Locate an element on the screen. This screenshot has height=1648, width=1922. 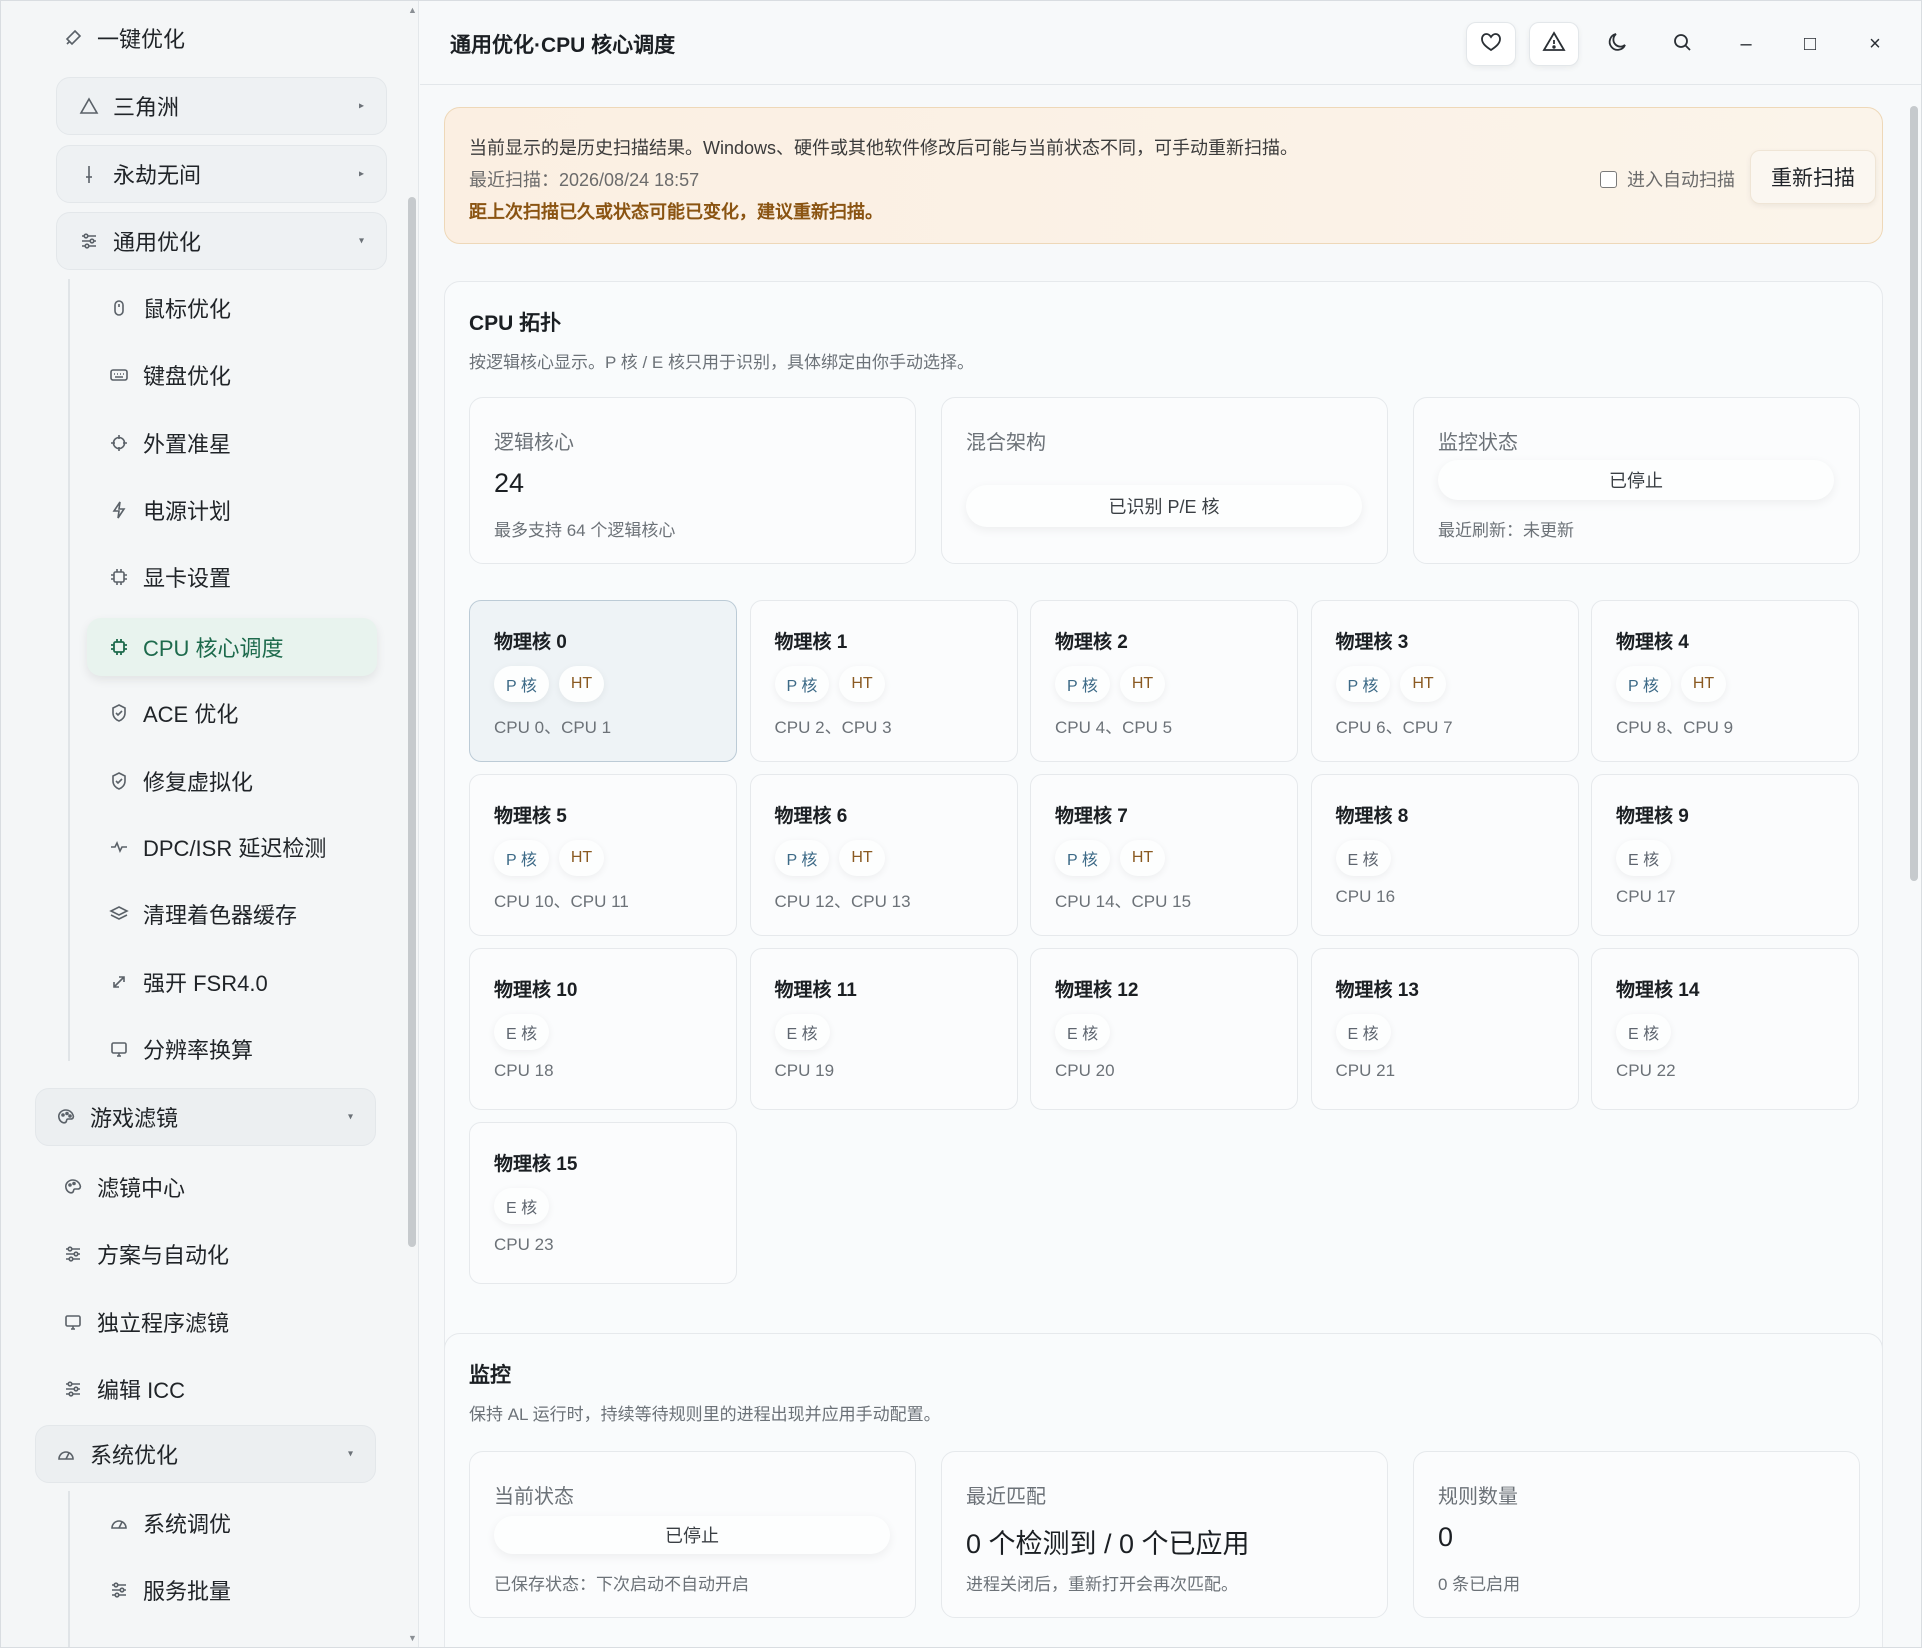
core-title: 物理核 8 is located at coordinates (1372, 816).